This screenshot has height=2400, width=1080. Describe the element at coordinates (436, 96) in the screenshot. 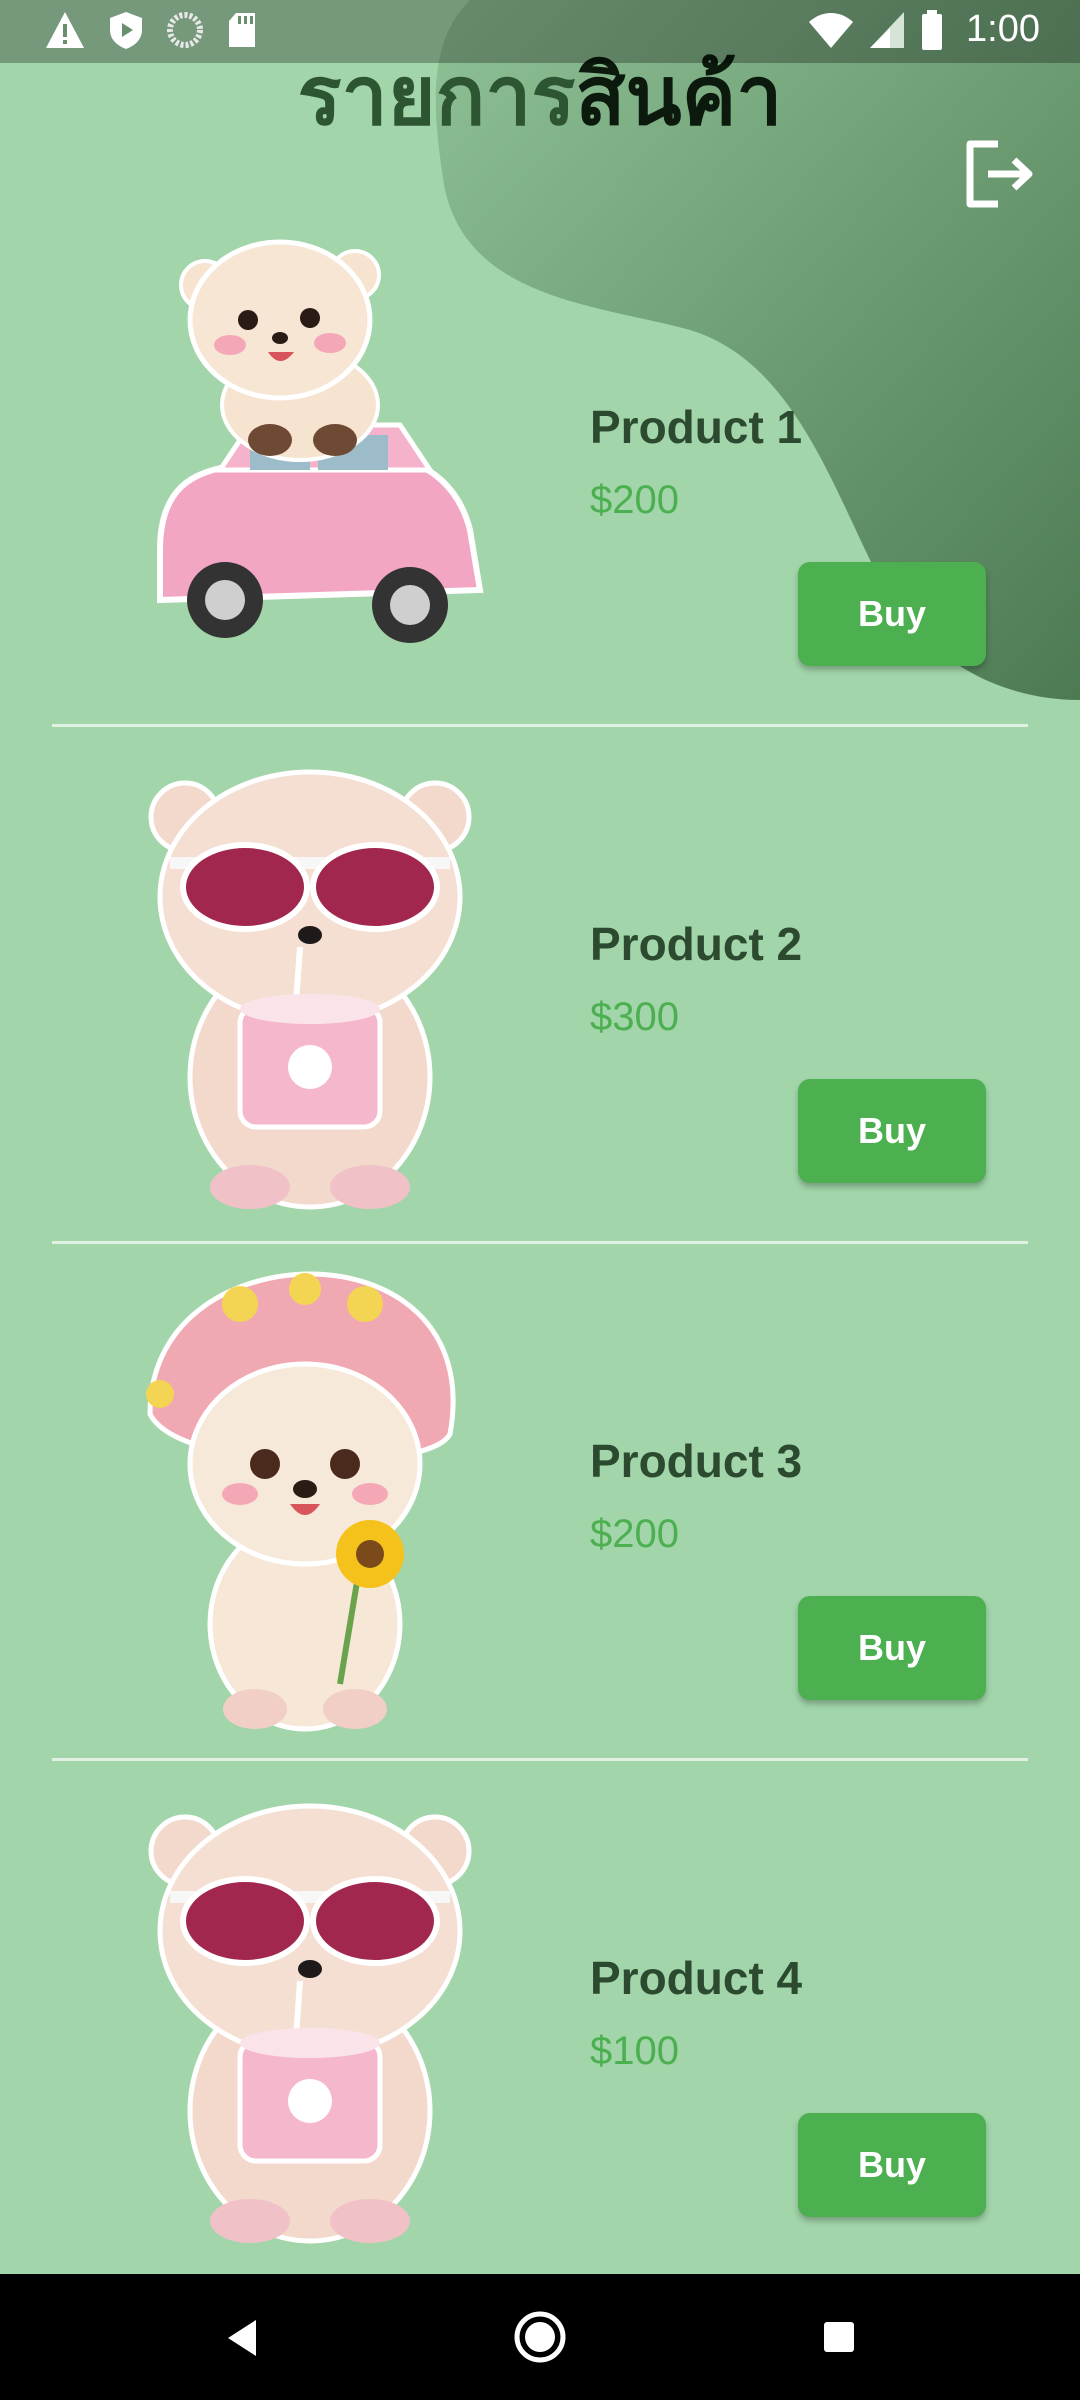

I see `page-title-part-1: รายการ` at that location.